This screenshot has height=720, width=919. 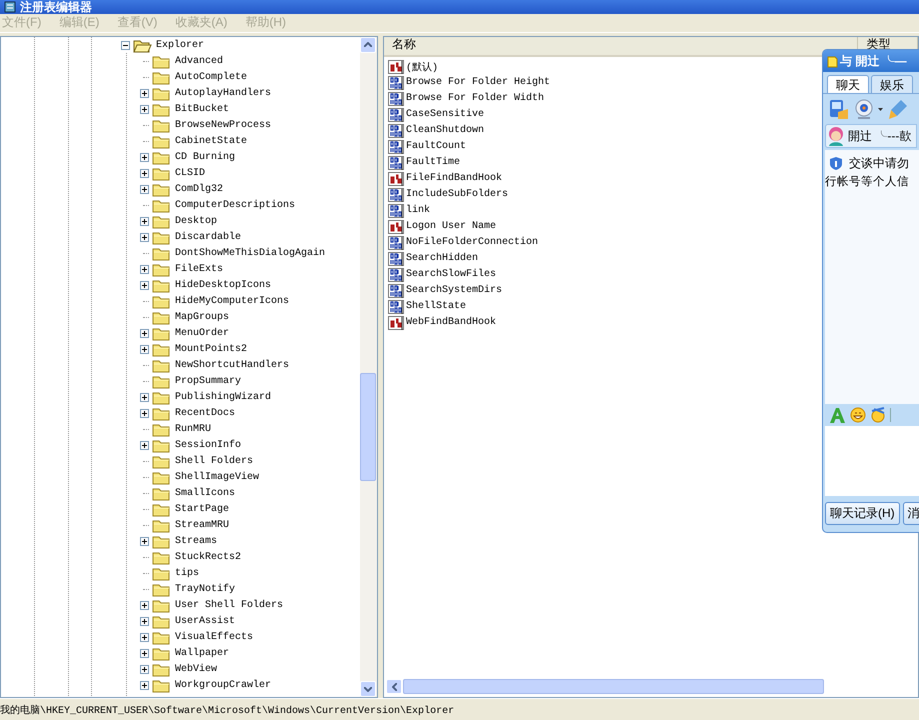 I want to click on tree-item: Advanced, so click(x=199, y=62).